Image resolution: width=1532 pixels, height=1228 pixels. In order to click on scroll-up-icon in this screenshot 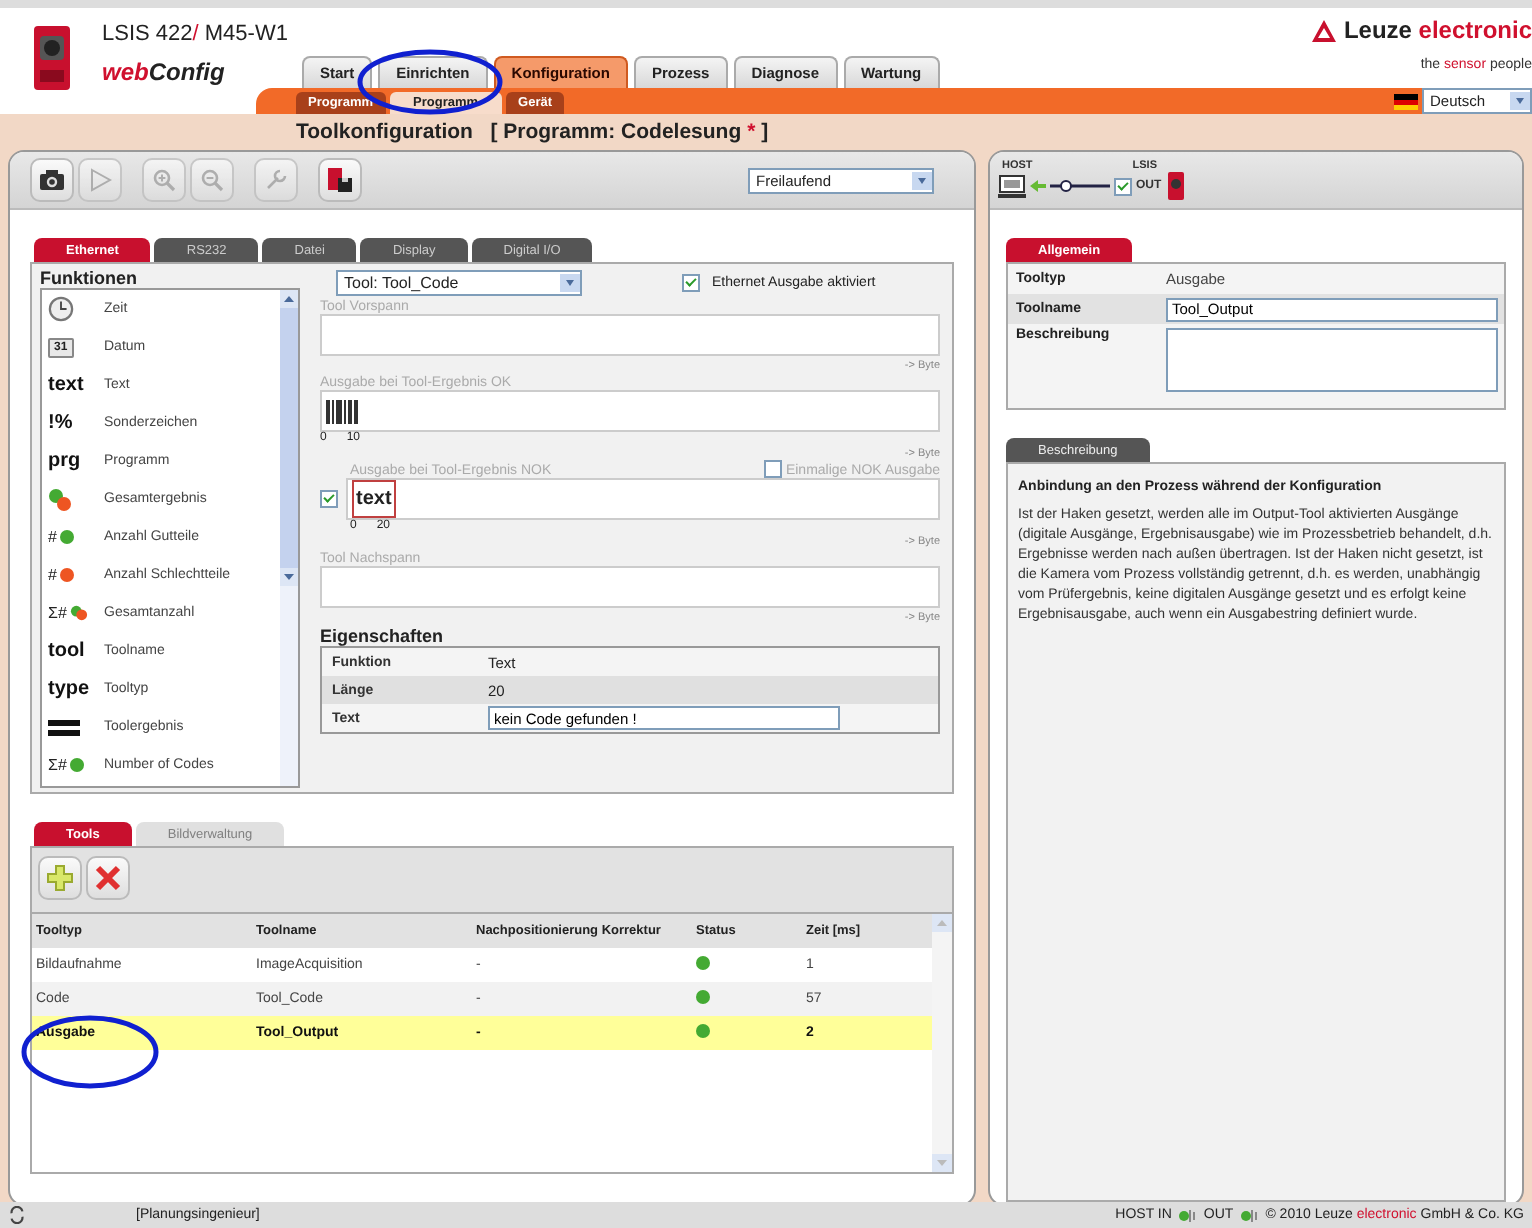, I will do `click(289, 299)`.